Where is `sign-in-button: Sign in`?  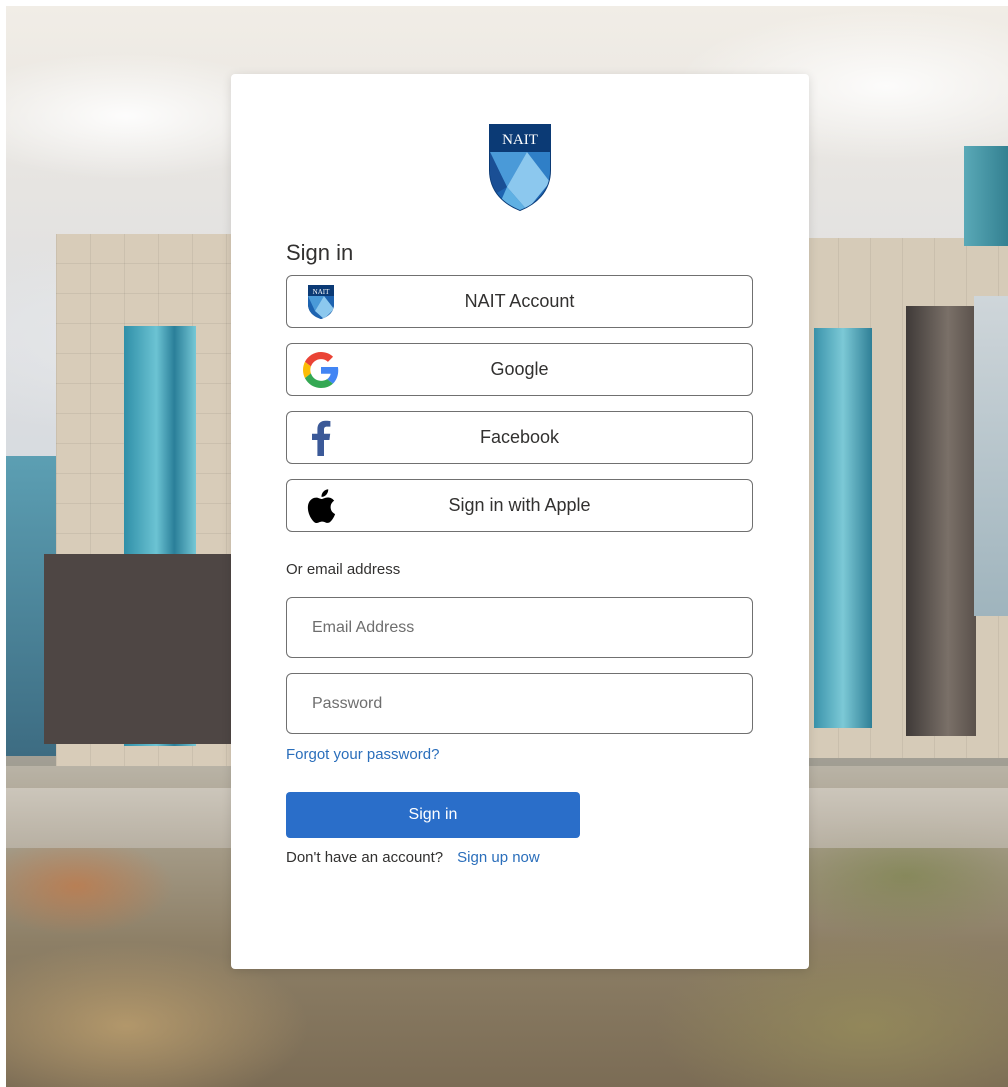
sign-in-button: Sign in is located at coordinates (433, 815).